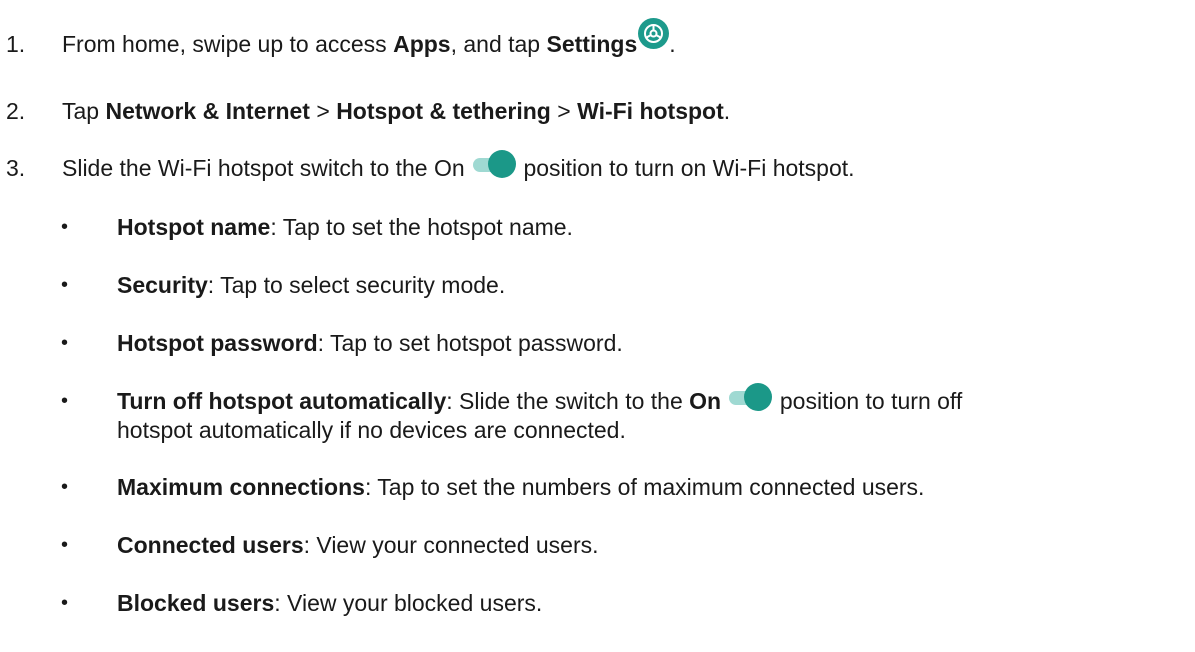  What do you see at coordinates (592, 44) in the screenshot?
I see `term-settings: Settings` at bounding box center [592, 44].